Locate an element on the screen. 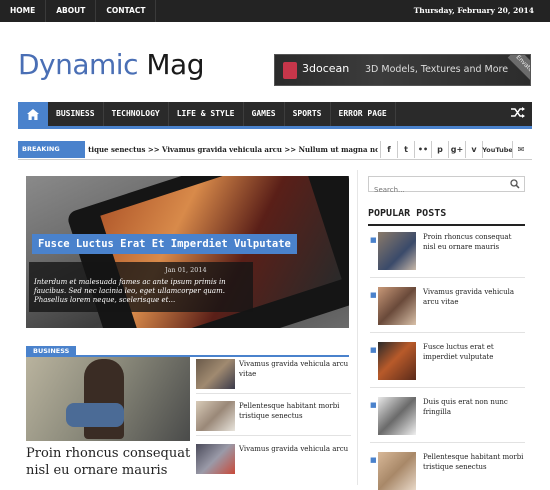 The height and width of the screenshot is (490, 550). business-main-image is located at coordinates (108, 399).